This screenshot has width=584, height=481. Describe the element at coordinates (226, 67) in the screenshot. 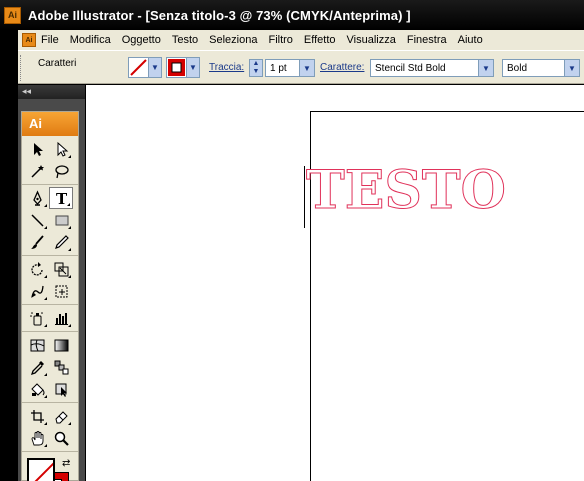

I see `stroke-link: Traccia:` at that location.